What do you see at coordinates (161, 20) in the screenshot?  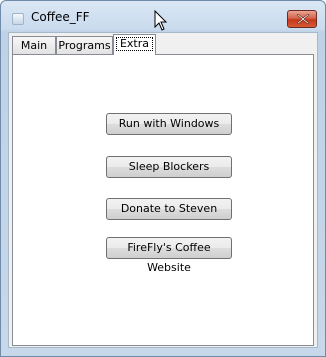 I see `mouse-cursor-icon` at bounding box center [161, 20].